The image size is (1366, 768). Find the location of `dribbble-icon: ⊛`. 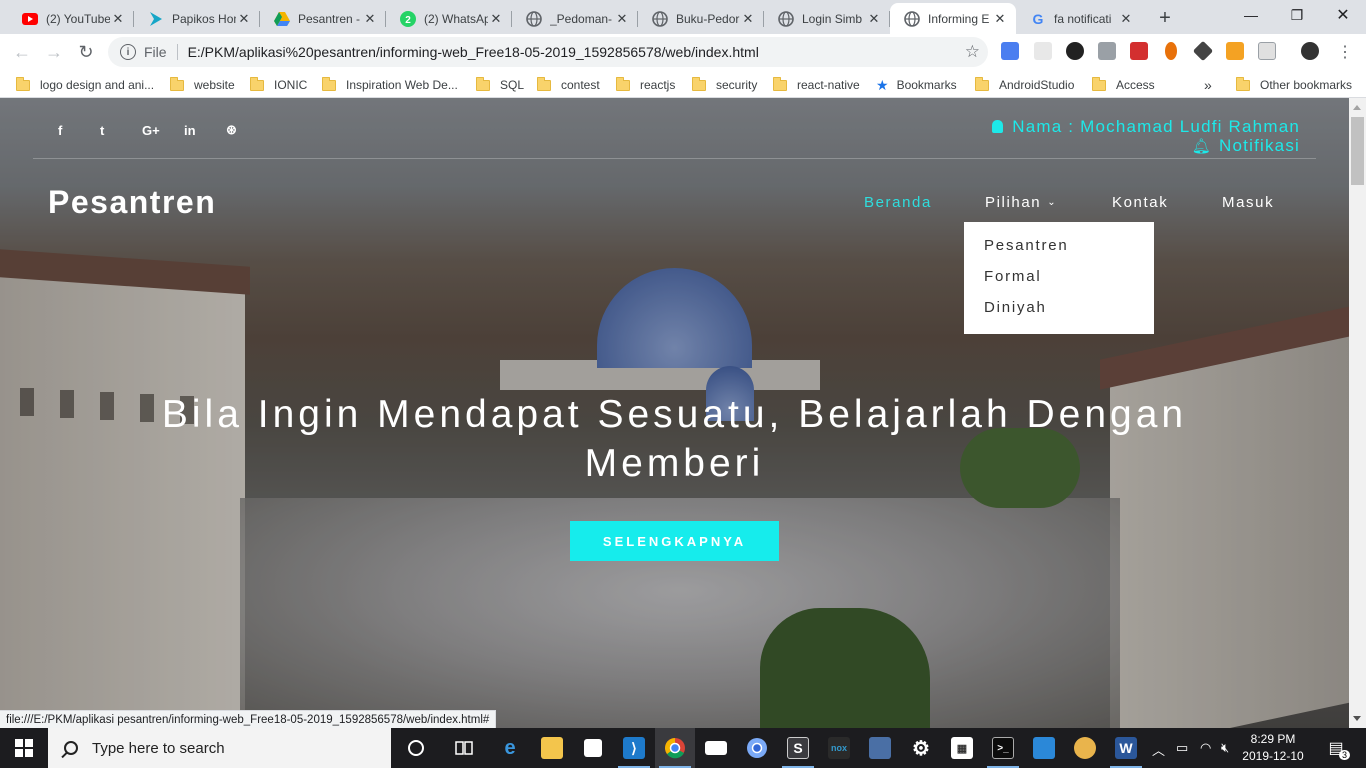

dribbble-icon: ⊛ is located at coordinates (245, 130).